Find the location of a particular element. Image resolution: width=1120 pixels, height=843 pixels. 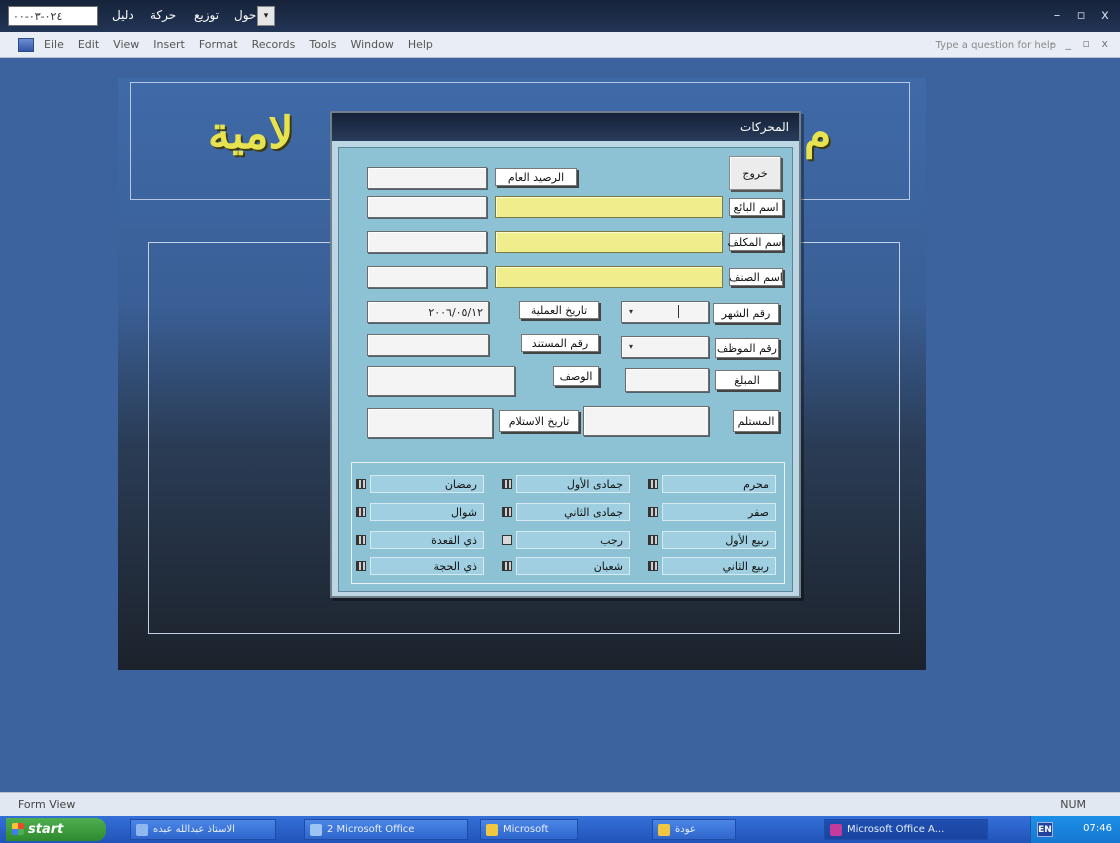

operation-date-value: ٢٠٠٦/٠٥/١٢ is located at coordinates (455, 312).